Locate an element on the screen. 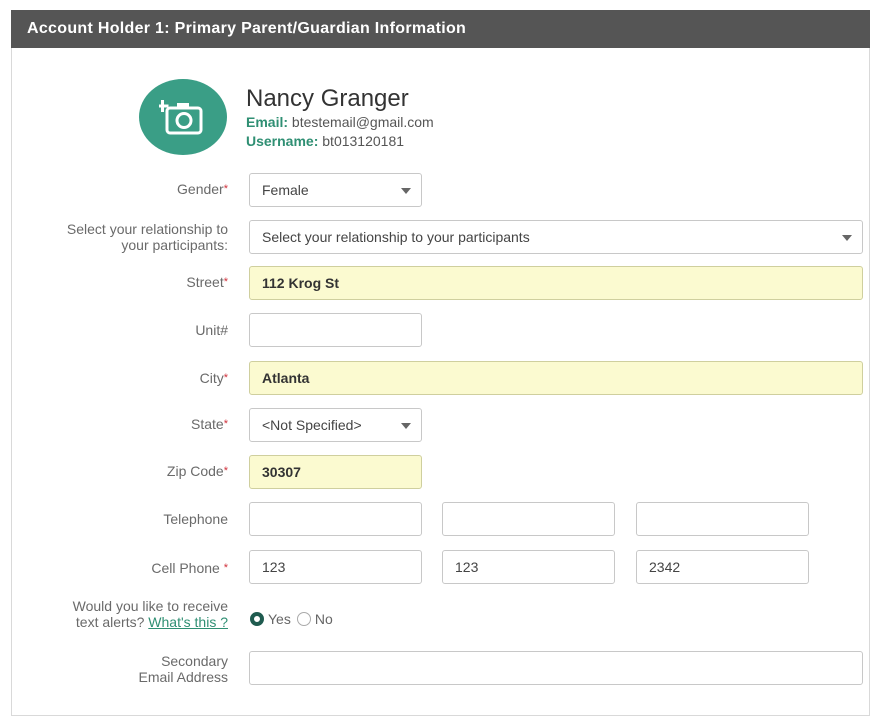  cell-phone-label-text: Cell Phone is located at coordinates (187, 568).